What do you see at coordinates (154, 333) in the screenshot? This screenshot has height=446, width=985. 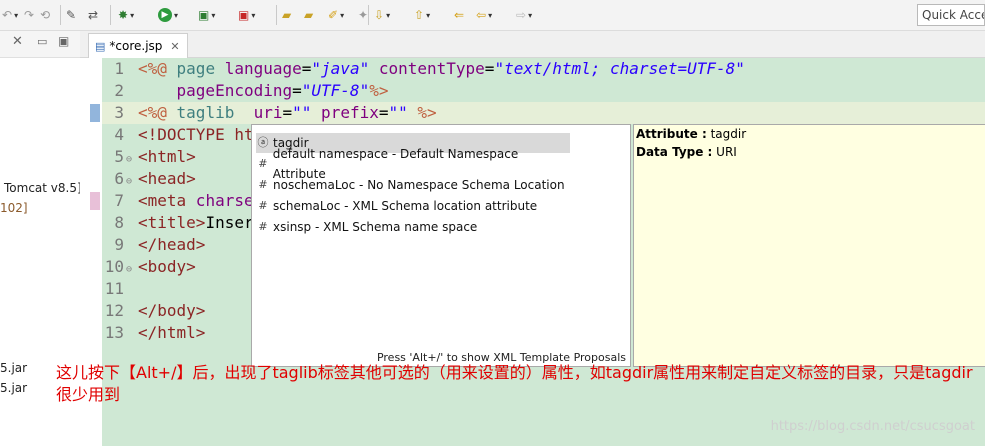 I see `code-line: 13 </html>` at bounding box center [154, 333].